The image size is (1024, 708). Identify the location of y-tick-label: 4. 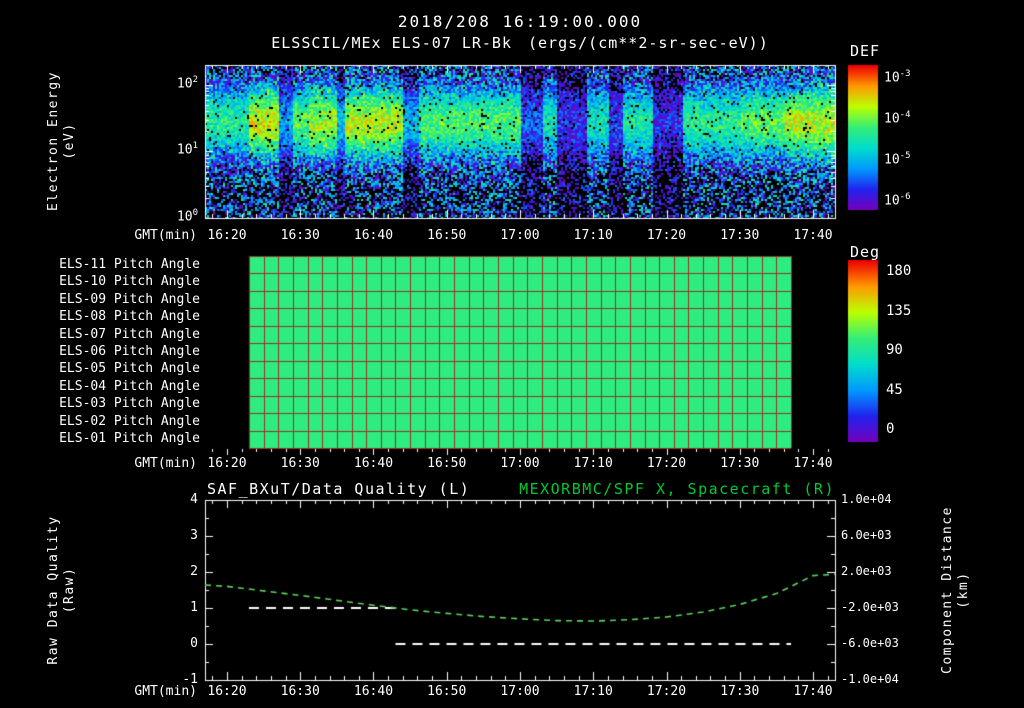
(194, 499).